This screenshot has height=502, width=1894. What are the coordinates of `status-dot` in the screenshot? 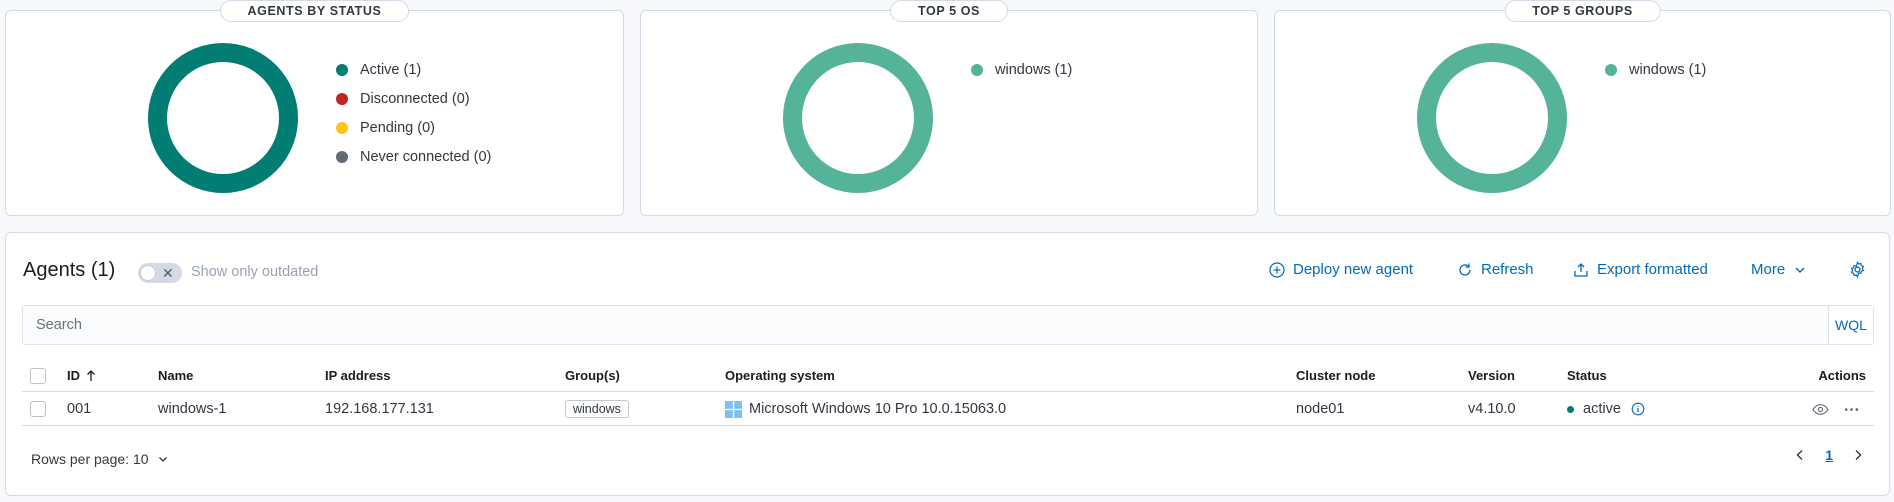 It's located at (1570, 409).